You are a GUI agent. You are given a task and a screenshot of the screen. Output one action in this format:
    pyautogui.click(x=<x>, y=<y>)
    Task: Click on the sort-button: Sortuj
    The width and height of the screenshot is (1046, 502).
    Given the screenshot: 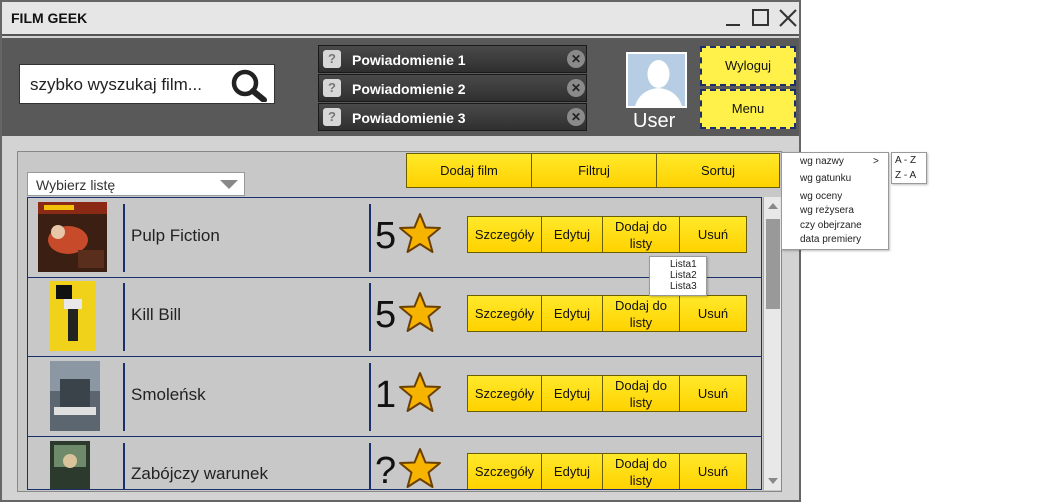 What is the action you would take?
    pyautogui.click(x=718, y=170)
    